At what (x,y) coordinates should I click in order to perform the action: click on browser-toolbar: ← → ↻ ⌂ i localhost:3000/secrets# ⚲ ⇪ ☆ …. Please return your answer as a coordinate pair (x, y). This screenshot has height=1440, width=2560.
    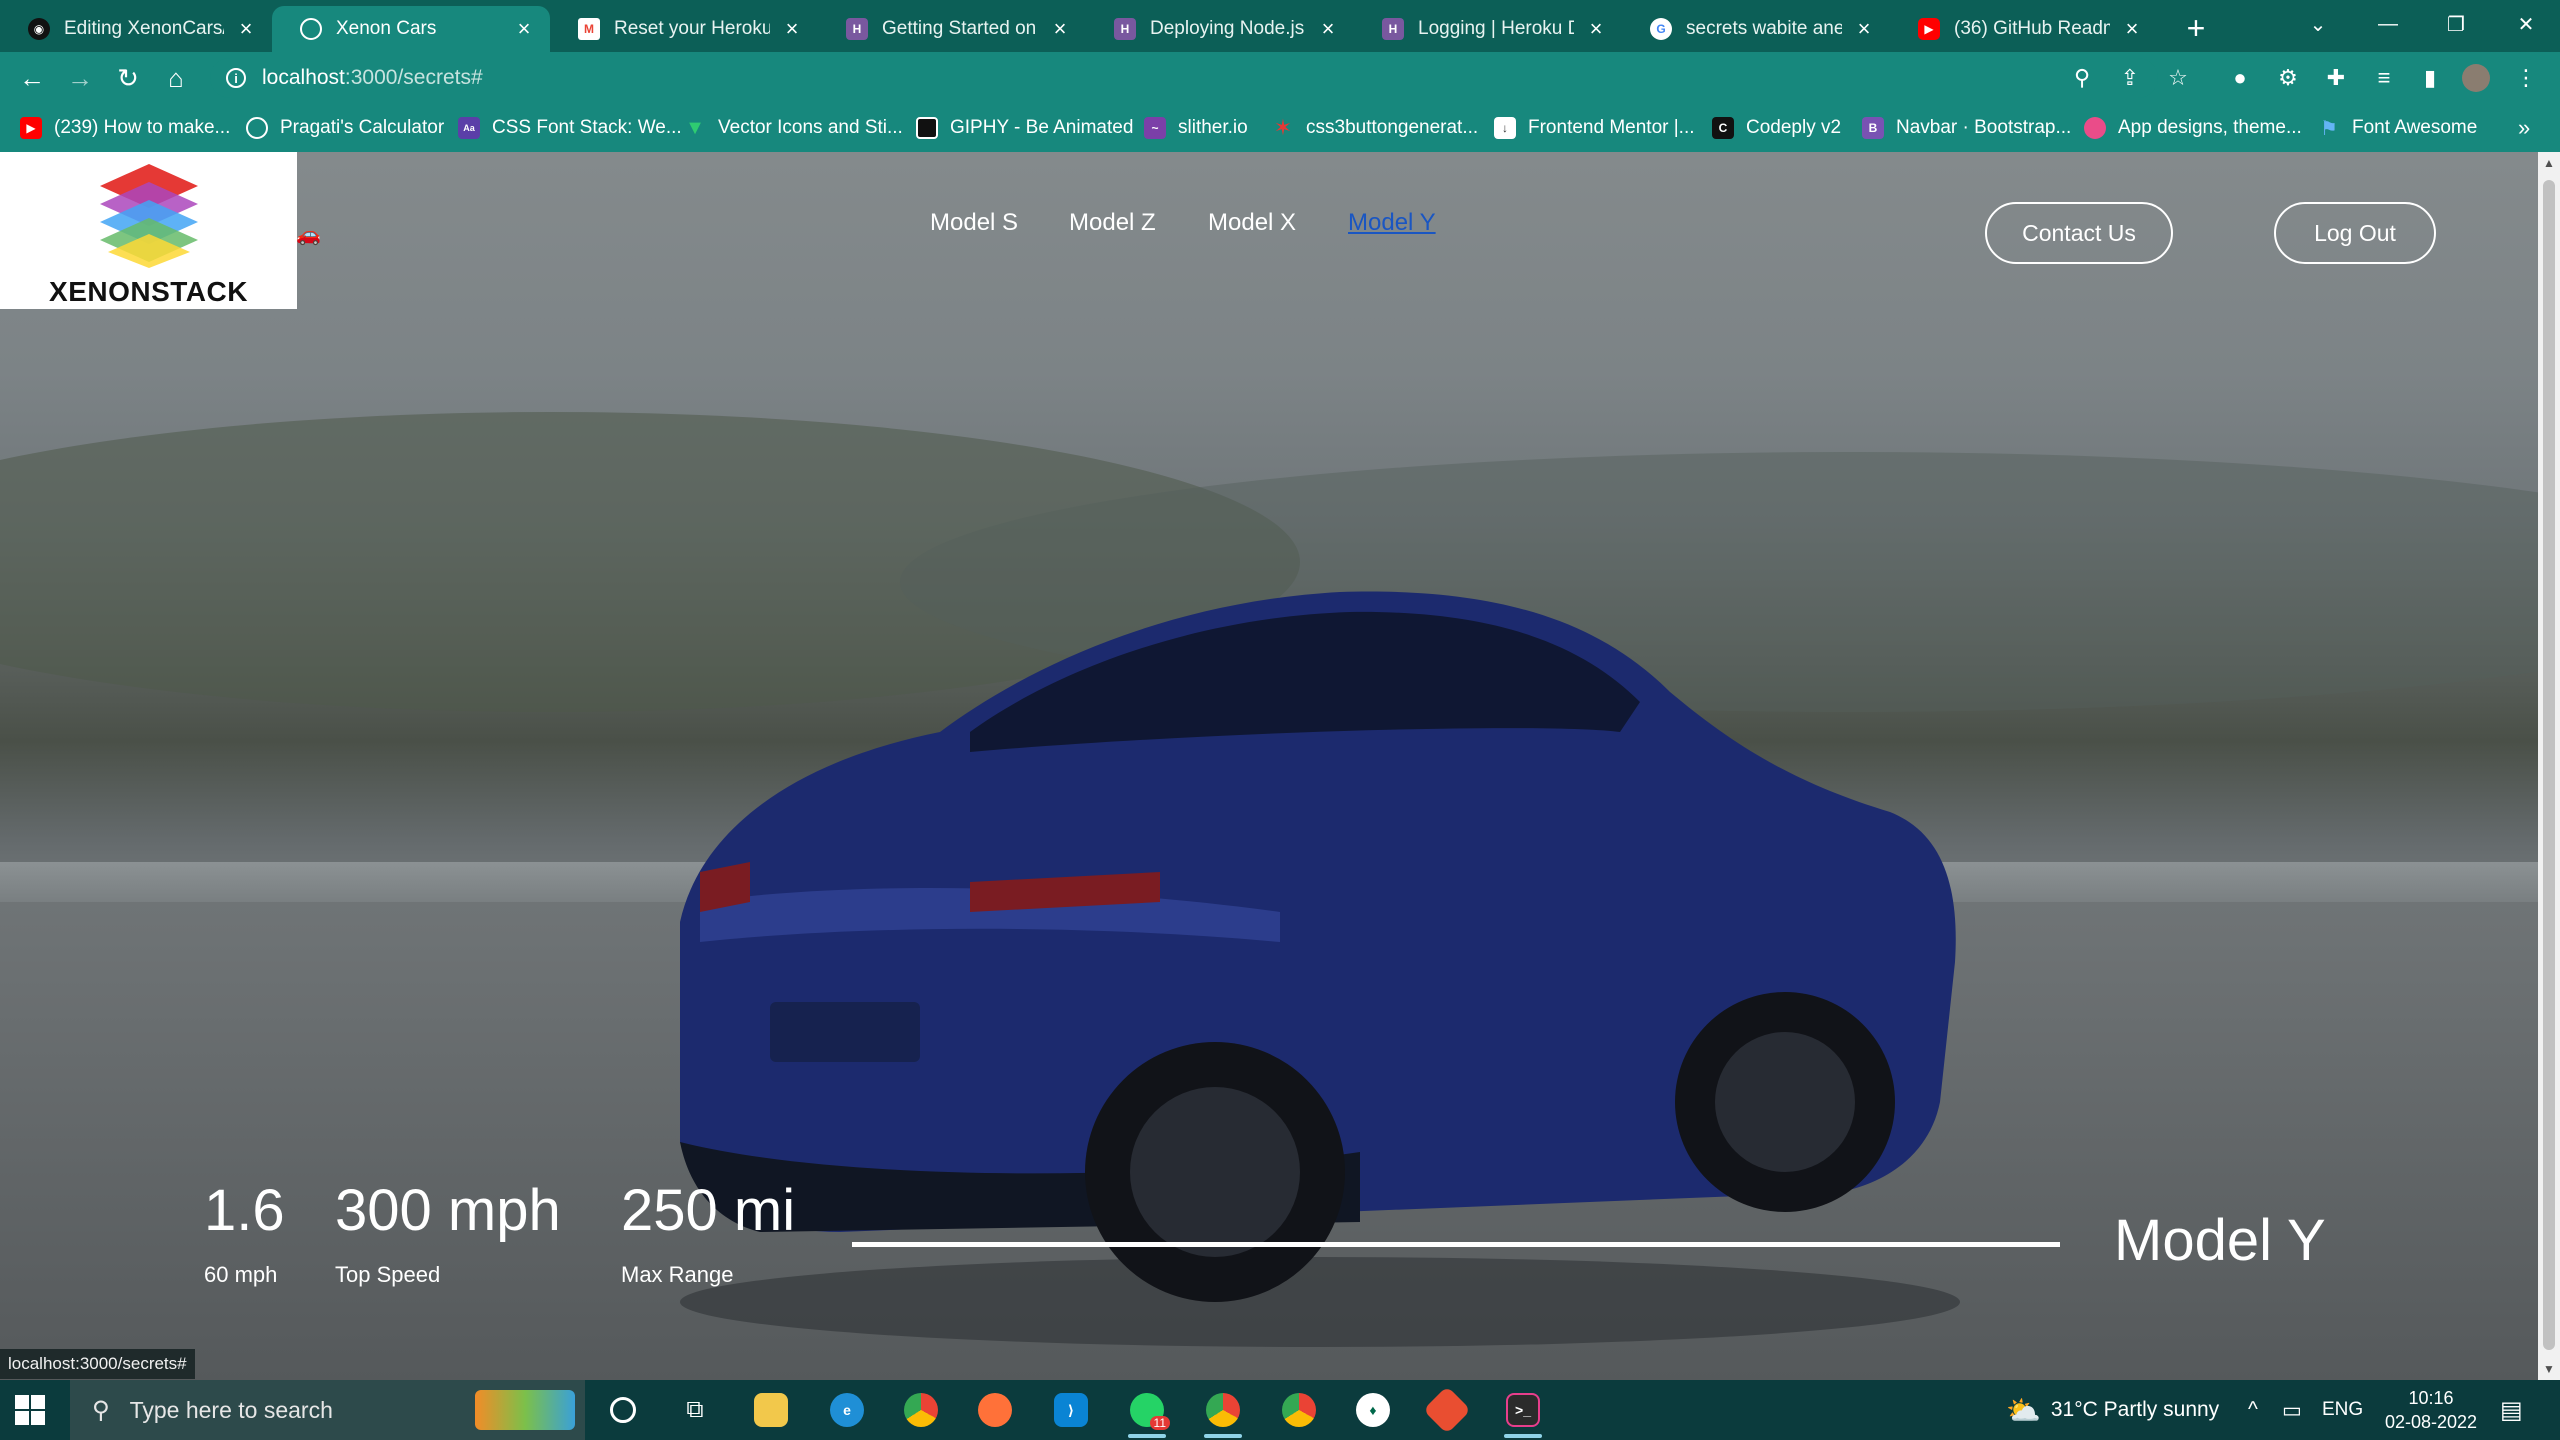
    Looking at the image, I should click on (1280, 78).